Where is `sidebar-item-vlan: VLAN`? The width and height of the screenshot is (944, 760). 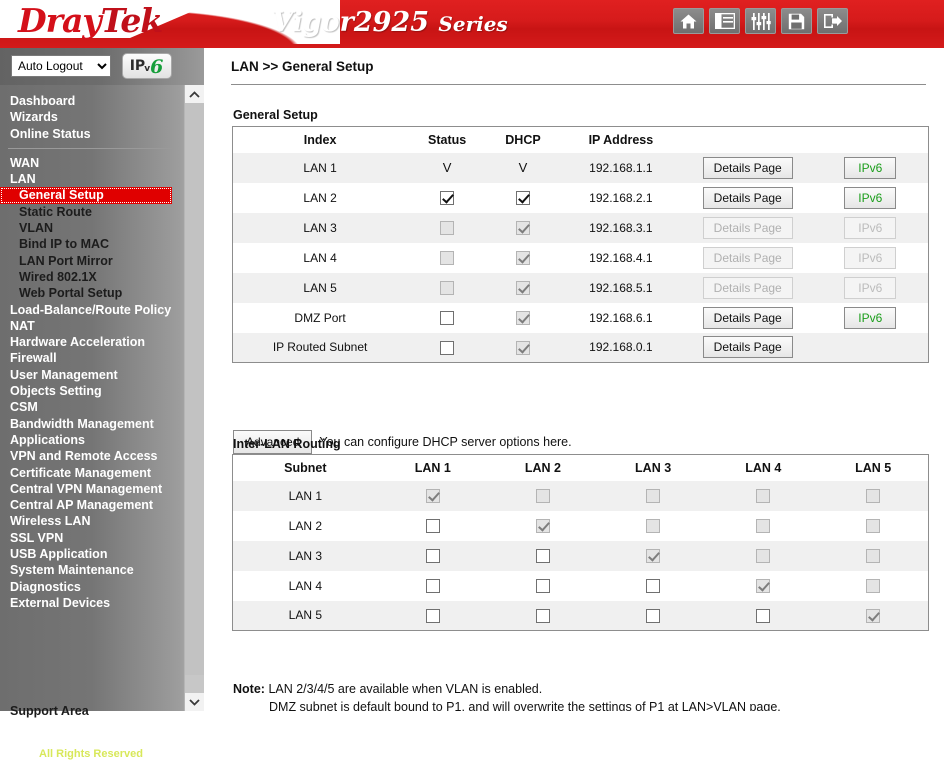
sidebar-item-vlan: VLAN is located at coordinates (91, 228).